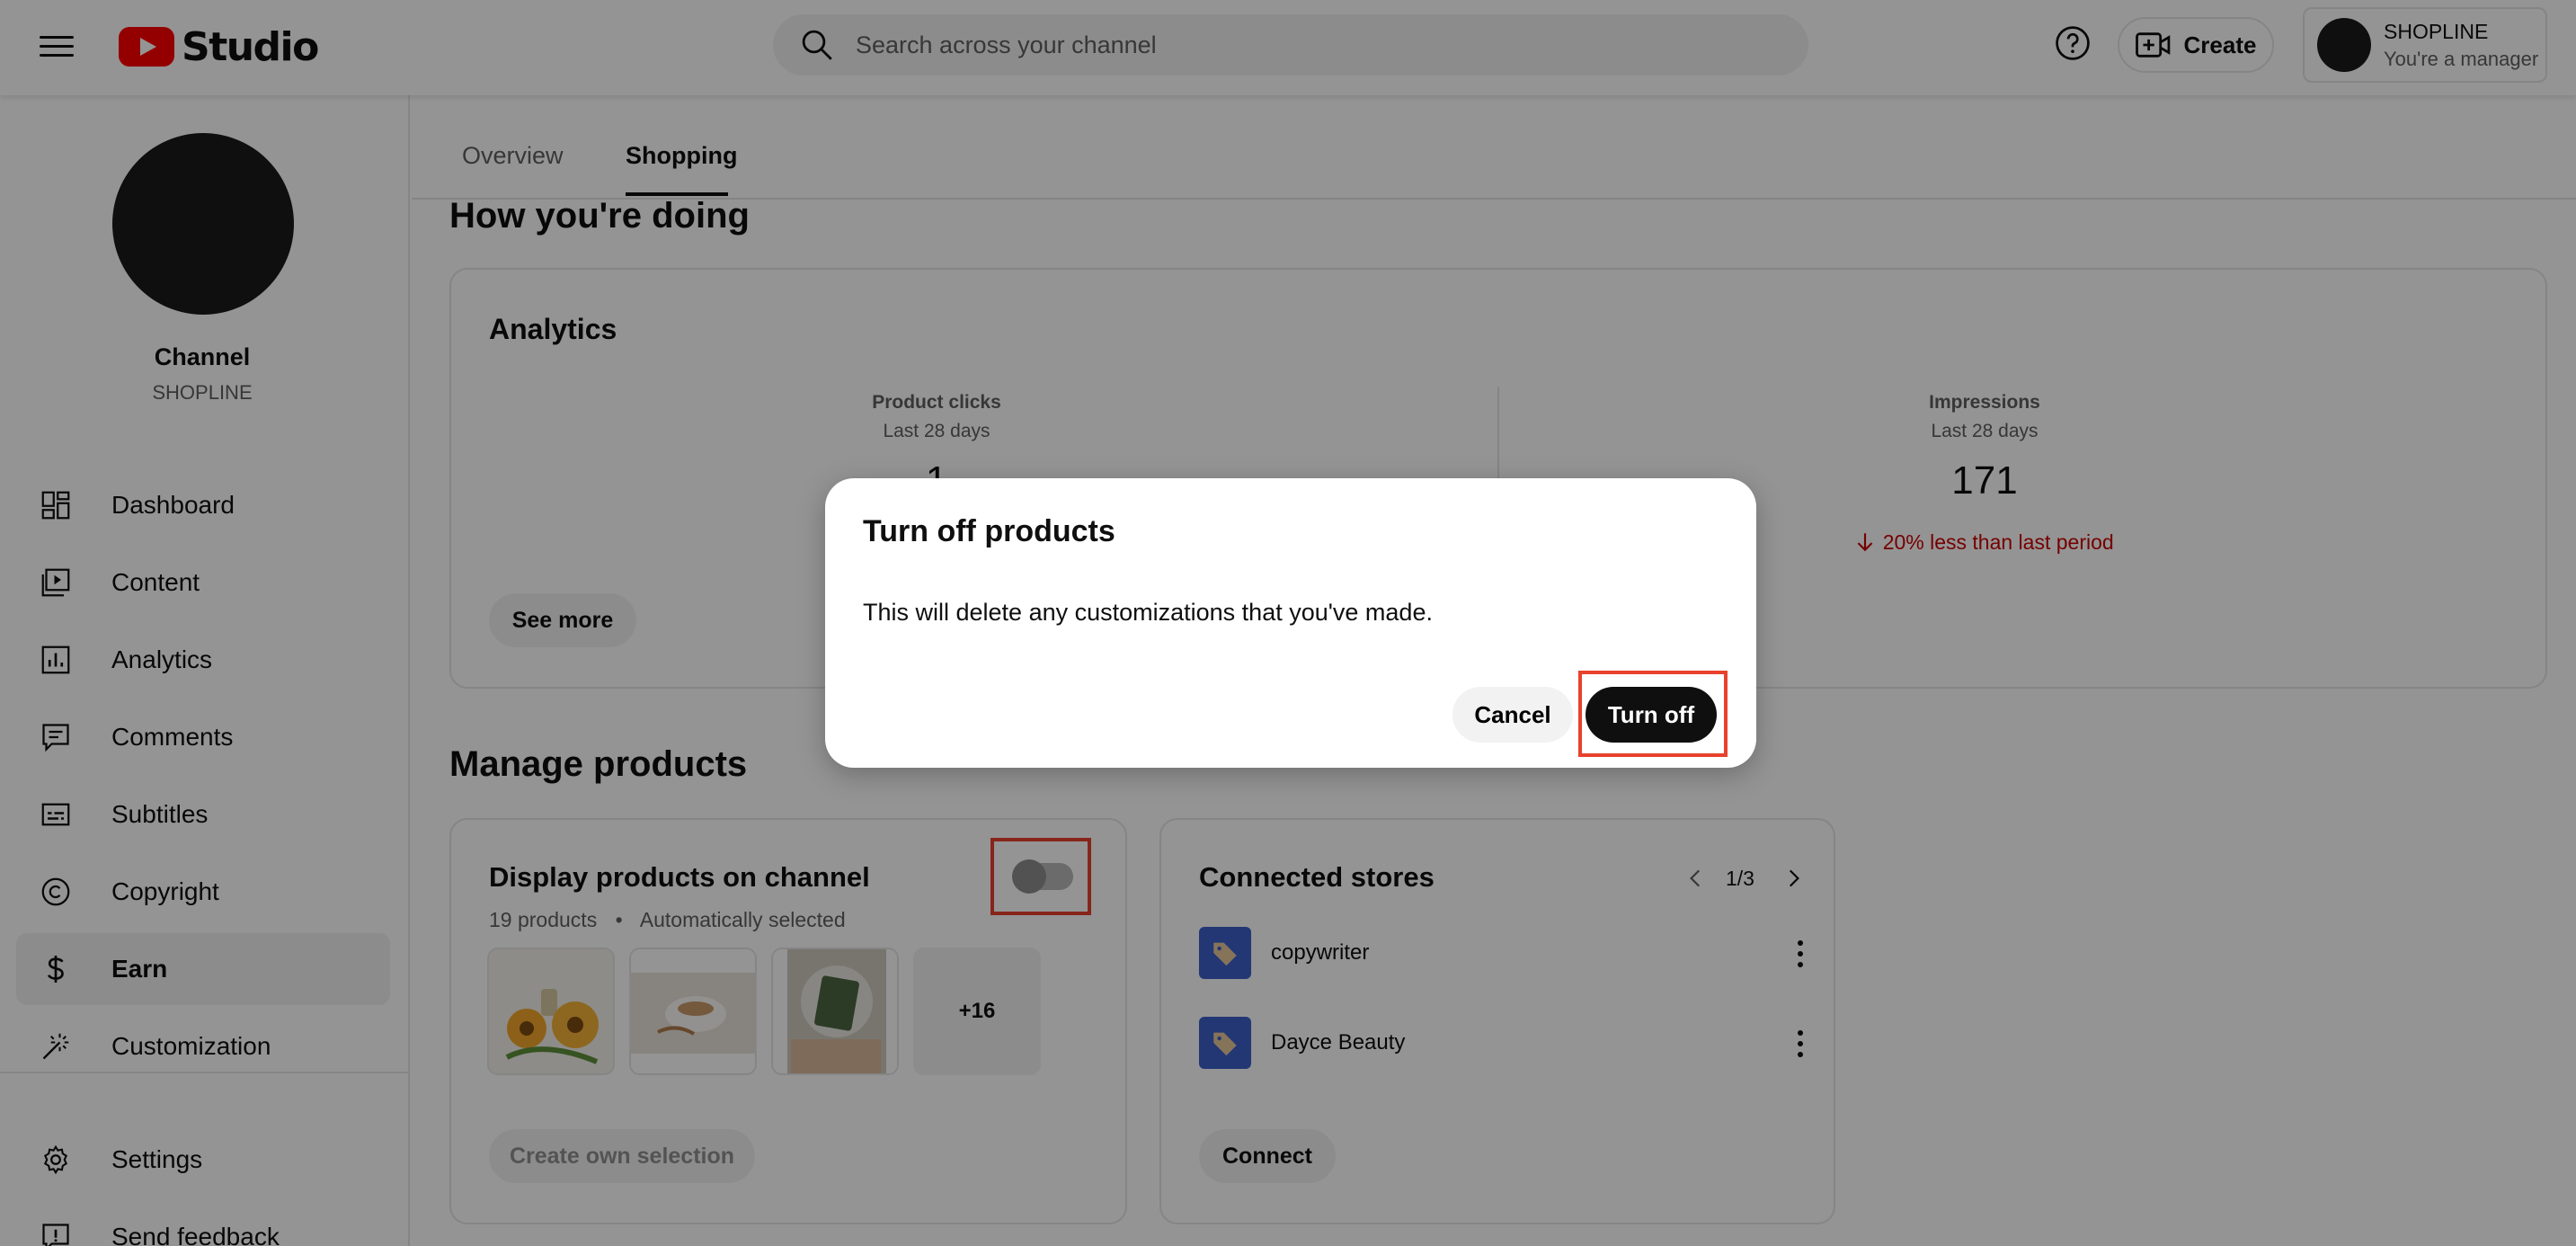  I want to click on dialog-title: Turn off products, so click(989, 531).